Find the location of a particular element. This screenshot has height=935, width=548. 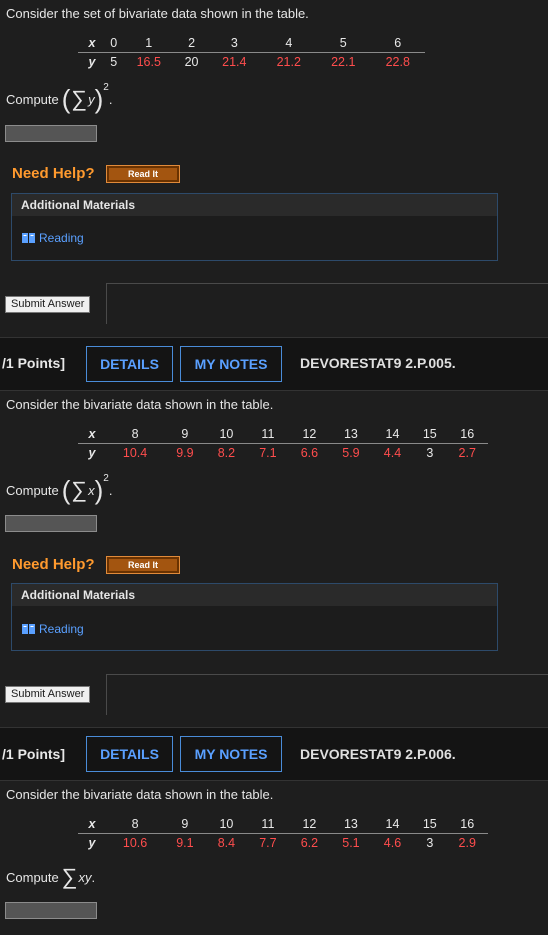

q3-my-notes-button: MY NOTES is located at coordinates (231, 754).